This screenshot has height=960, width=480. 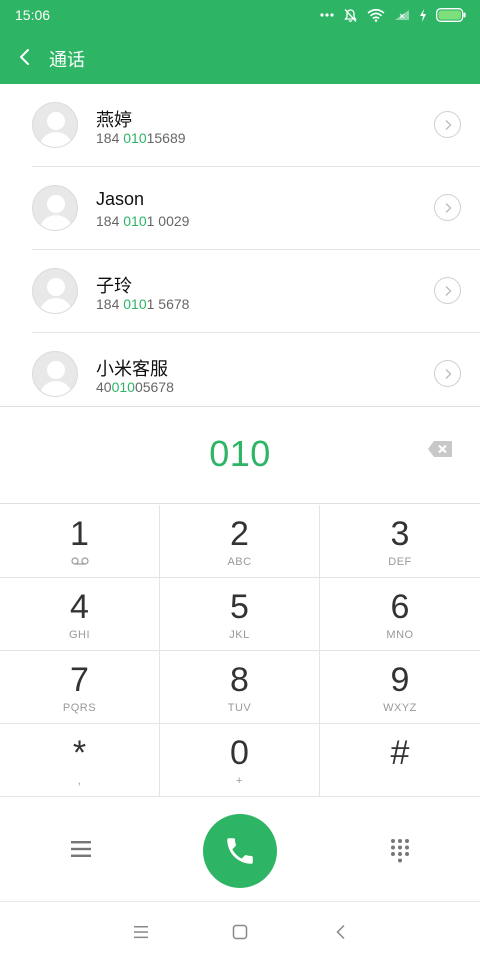 What do you see at coordinates (402, 15) in the screenshot?
I see `signal-icon` at bounding box center [402, 15].